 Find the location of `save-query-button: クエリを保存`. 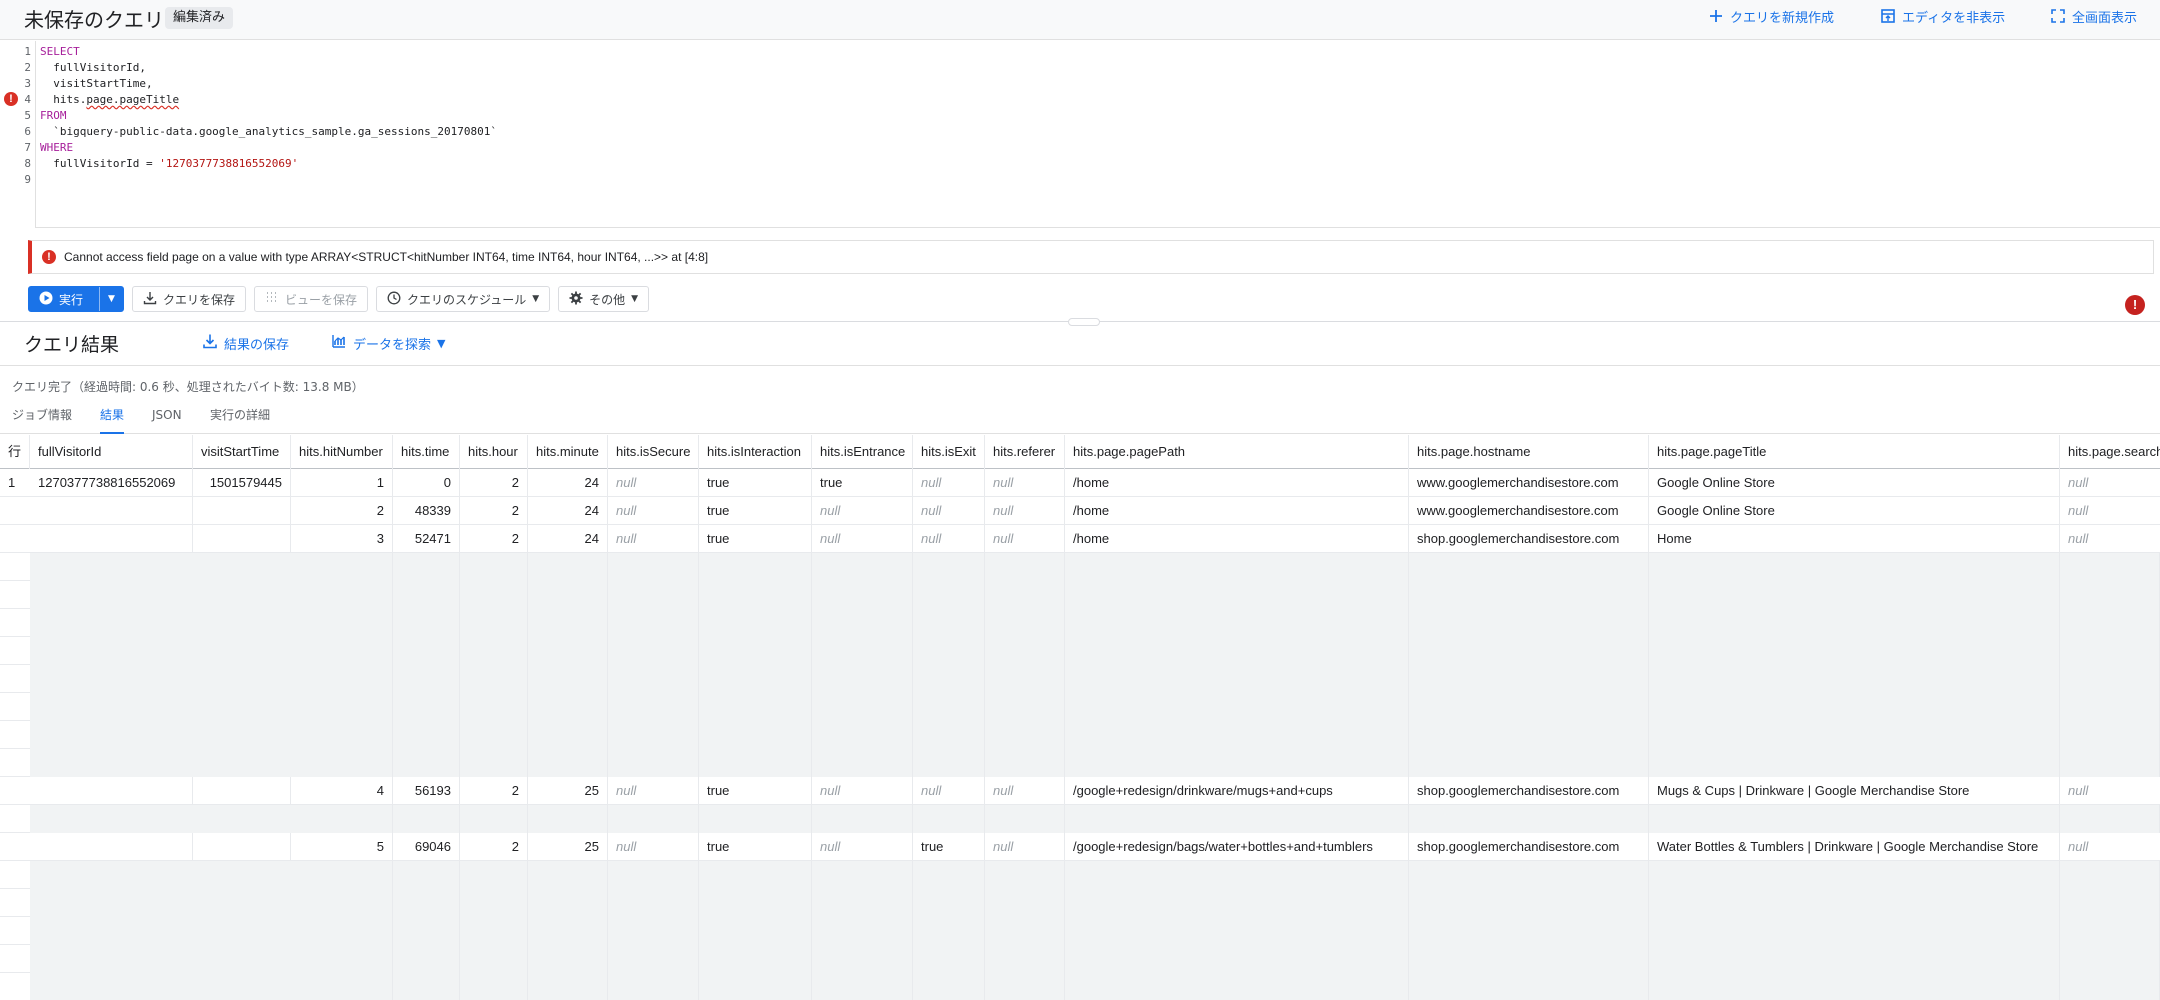

save-query-button: クエリを保存 is located at coordinates (189, 299).